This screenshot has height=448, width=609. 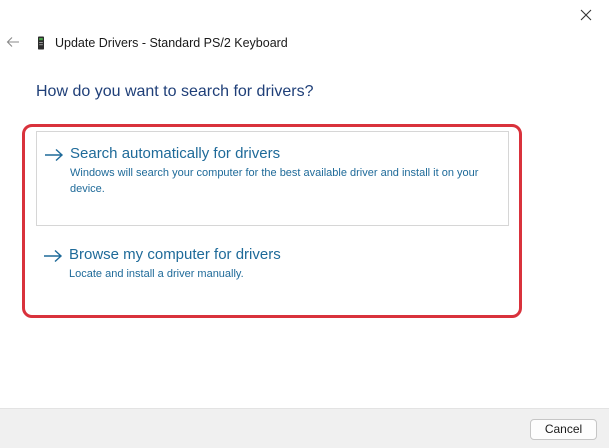 I want to click on back-arrow-icon, so click(x=12, y=42).